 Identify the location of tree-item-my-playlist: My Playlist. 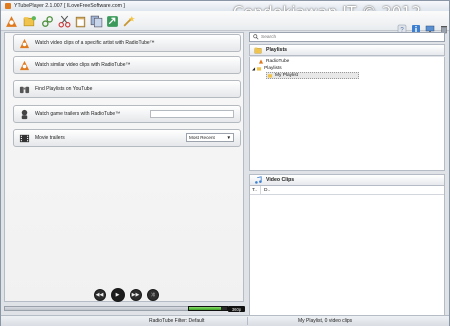
(312, 75).